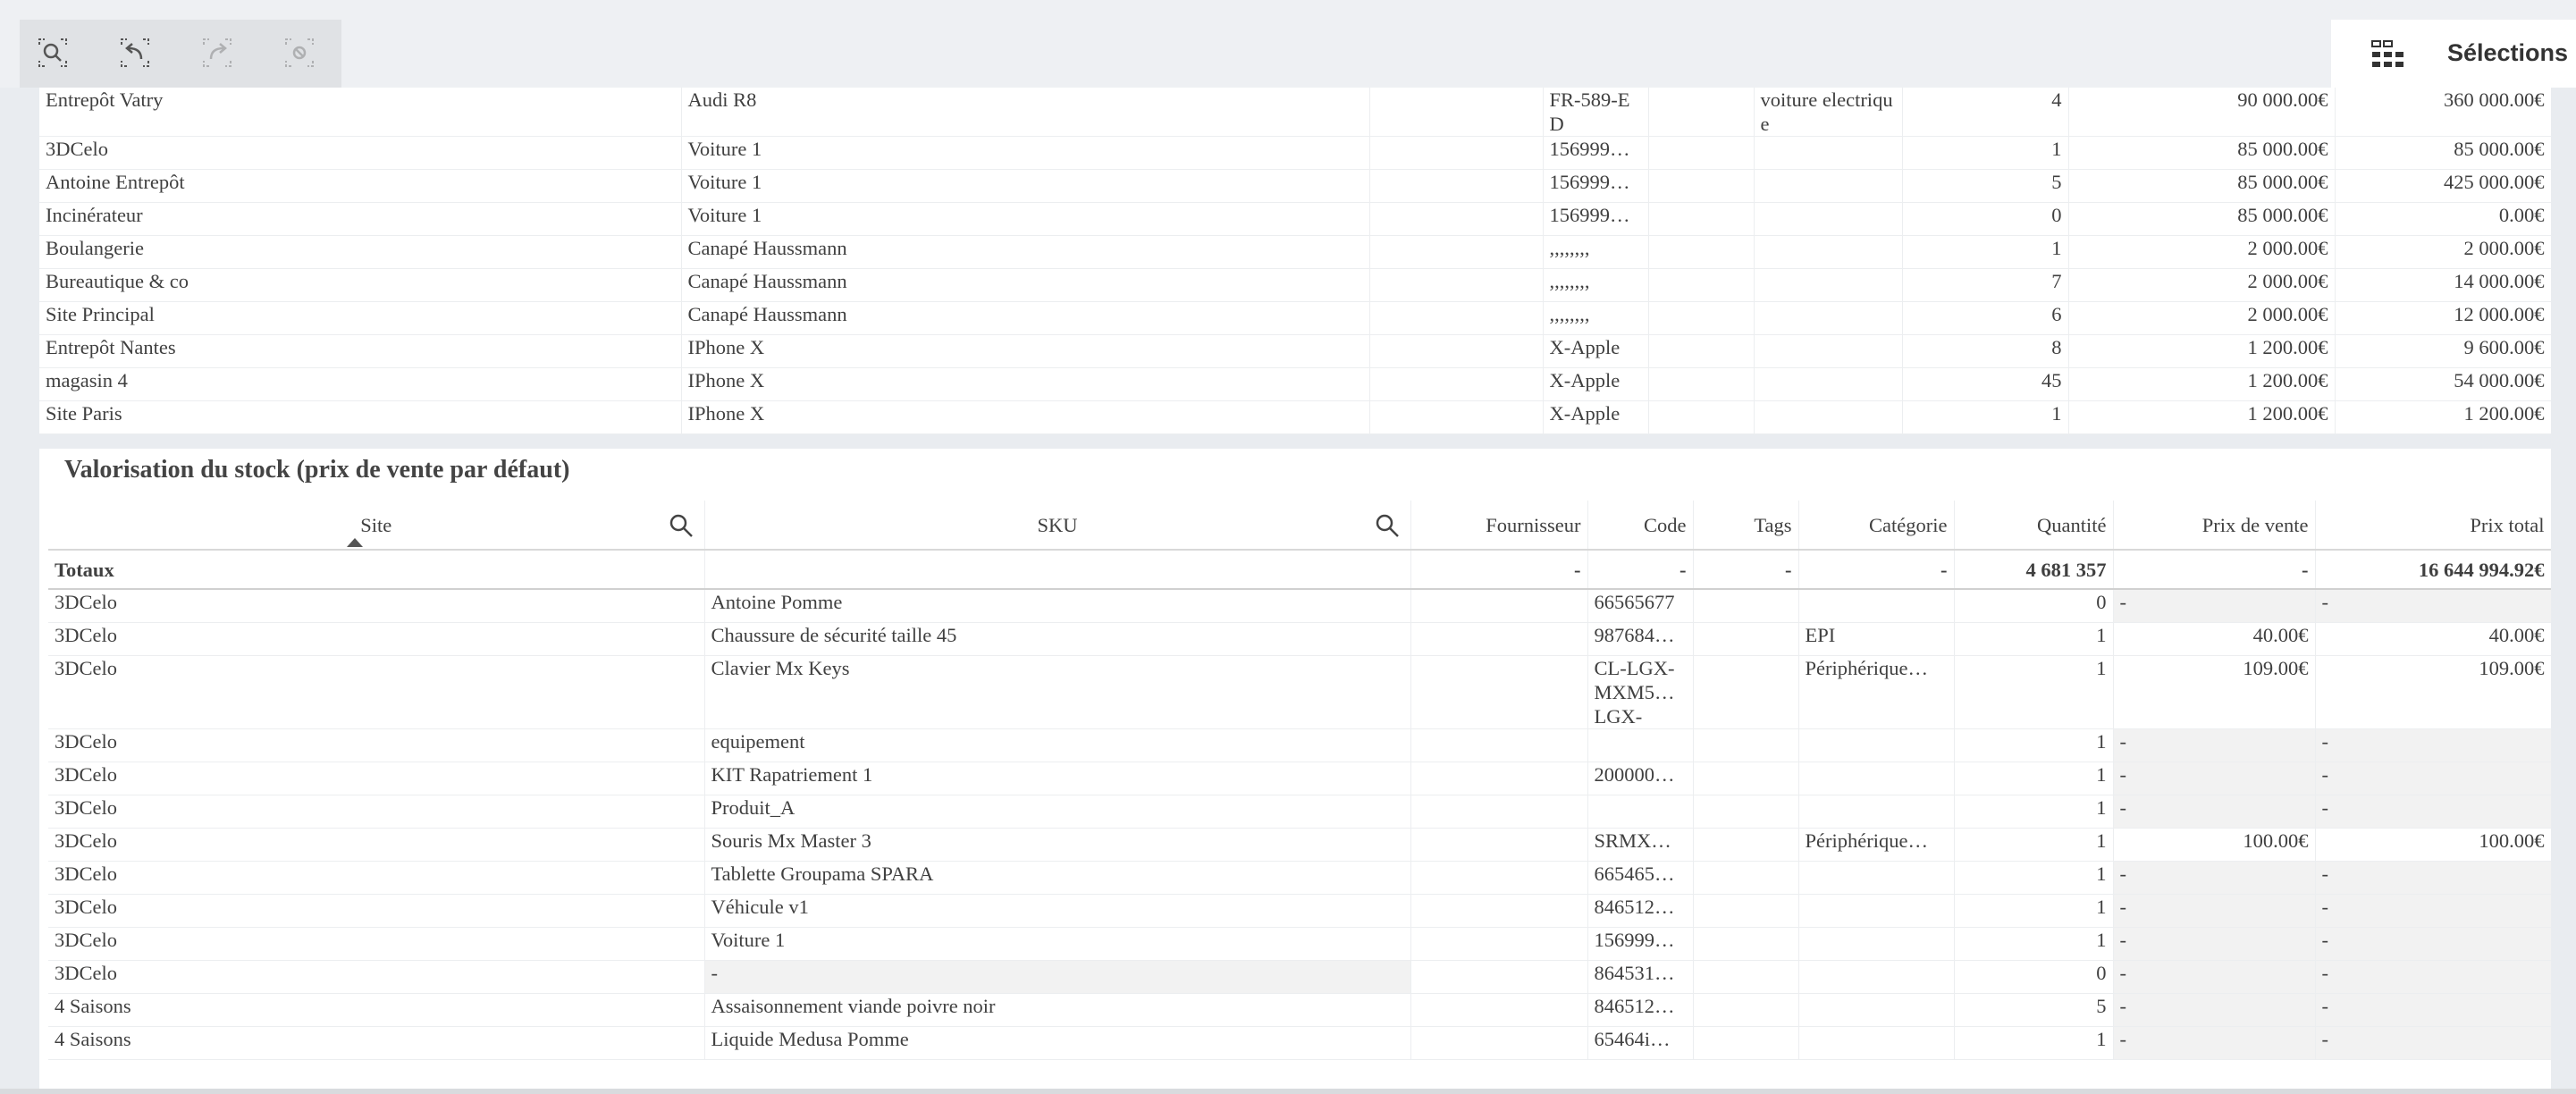 Image resolution: width=2576 pixels, height=1094 pixels. I want to click on cell-sku: Véhicule v1, so click(1057, 911).